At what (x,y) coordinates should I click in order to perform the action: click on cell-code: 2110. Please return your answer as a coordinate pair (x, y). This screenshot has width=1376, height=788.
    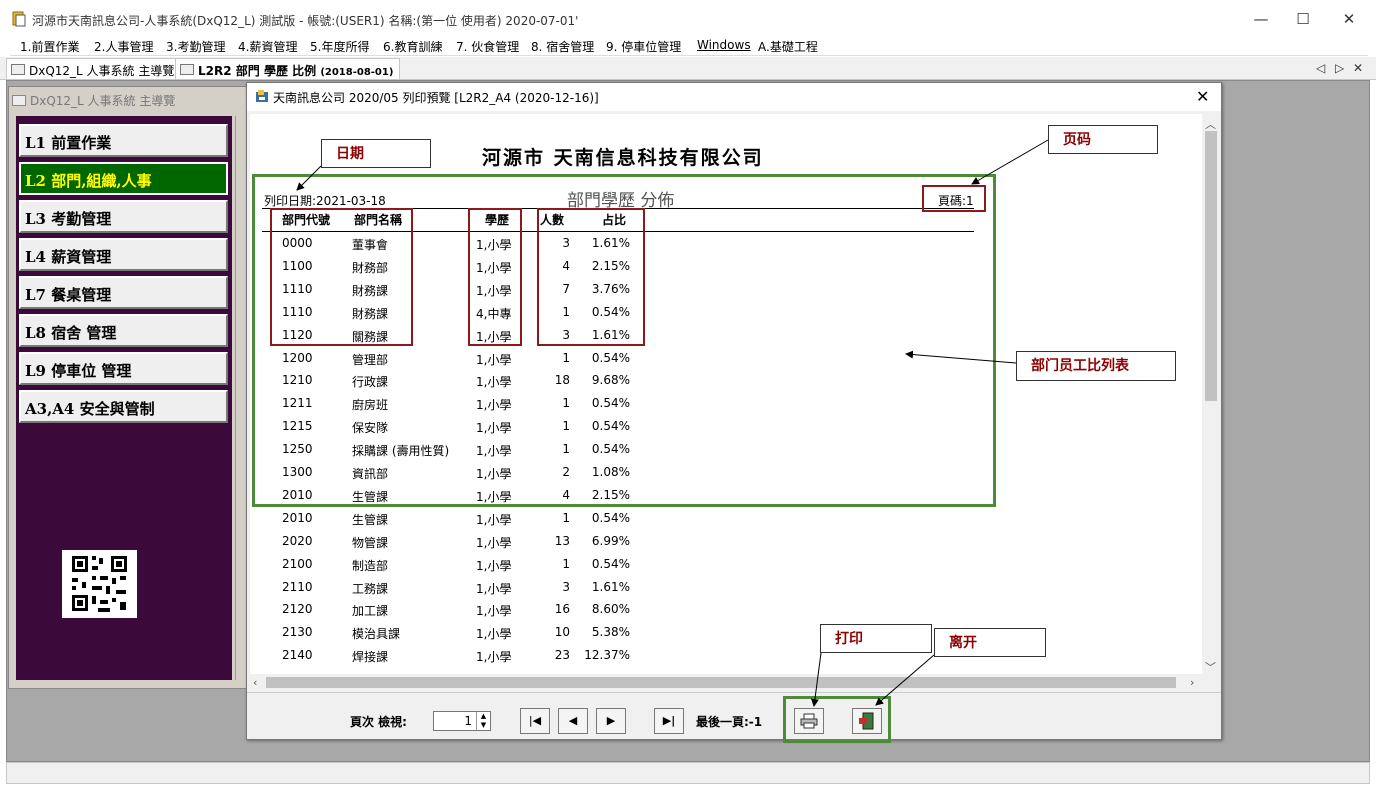
    Looking at the image, I should click on (297, 586).